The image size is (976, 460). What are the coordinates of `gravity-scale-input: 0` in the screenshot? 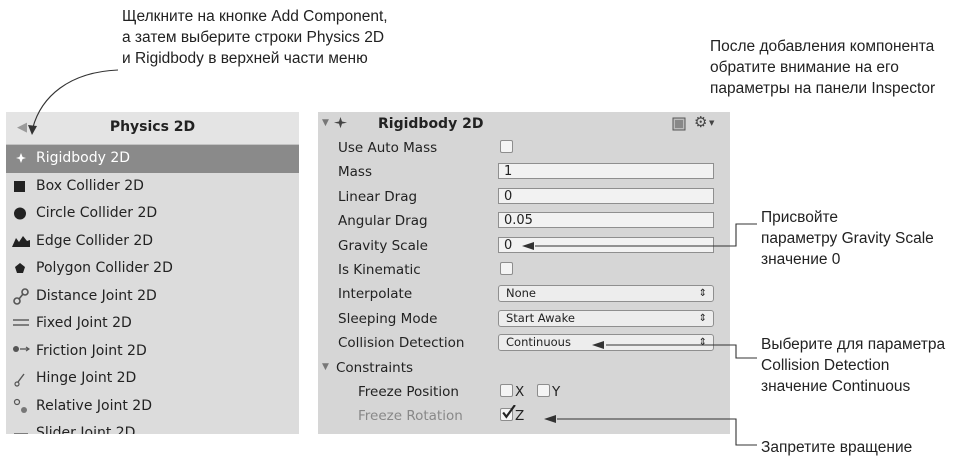 It's located at (606, 244).